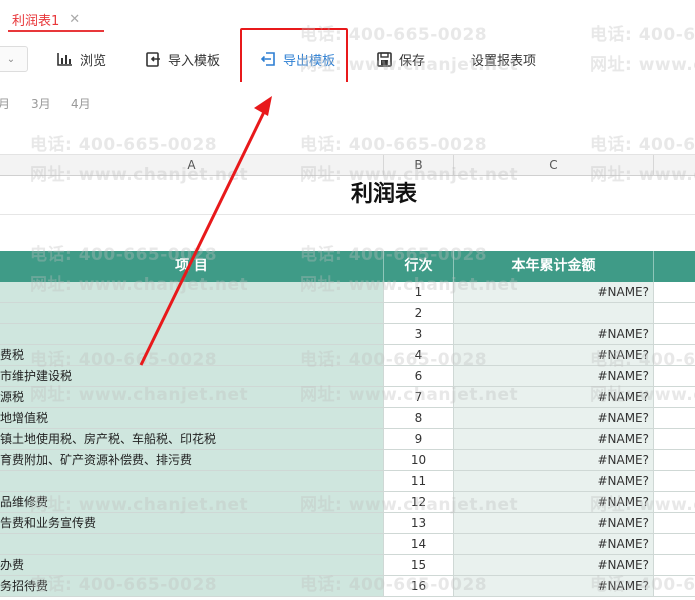 This screenshot has width=695, height=600. Describe the element at coordinates (419, 502) in the screenshot. I see `table-cell-line: 12` at that location.